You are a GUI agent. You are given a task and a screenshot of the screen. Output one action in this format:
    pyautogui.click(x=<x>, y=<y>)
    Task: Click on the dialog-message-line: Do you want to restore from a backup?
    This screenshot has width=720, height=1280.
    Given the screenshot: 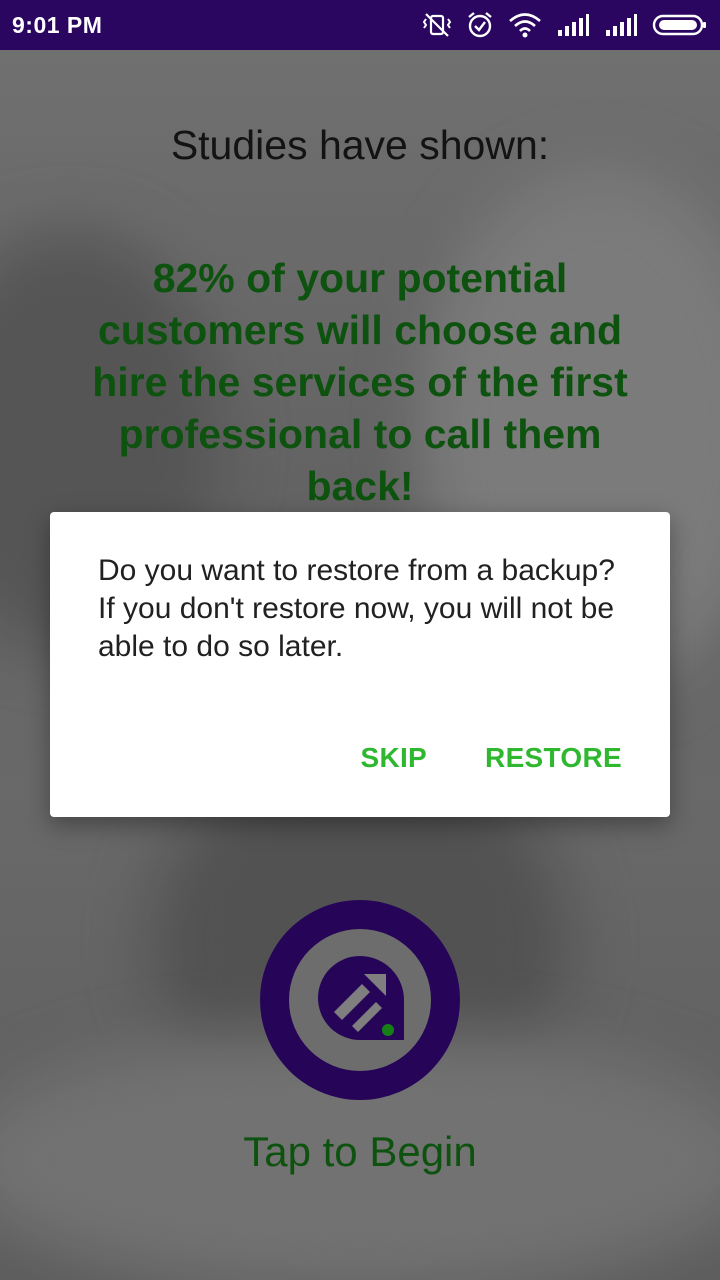 What is the action you would take?
    pyautogui.click(x=356, y=570)
    